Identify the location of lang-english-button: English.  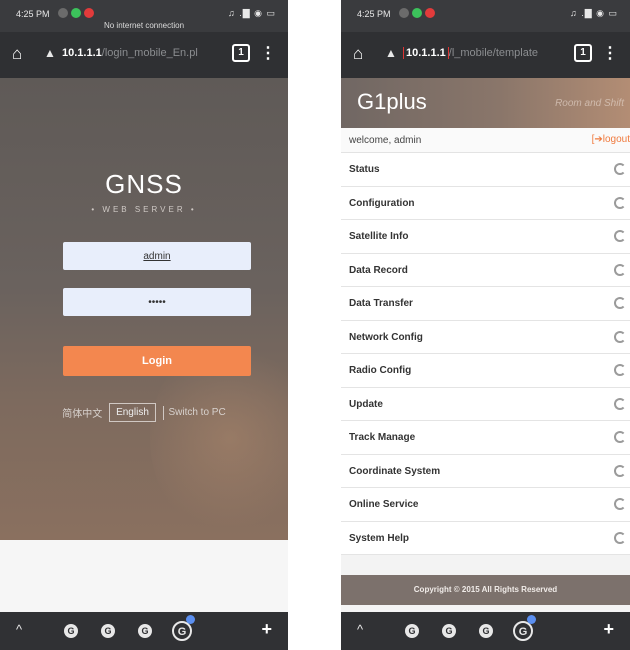
(132, 412).